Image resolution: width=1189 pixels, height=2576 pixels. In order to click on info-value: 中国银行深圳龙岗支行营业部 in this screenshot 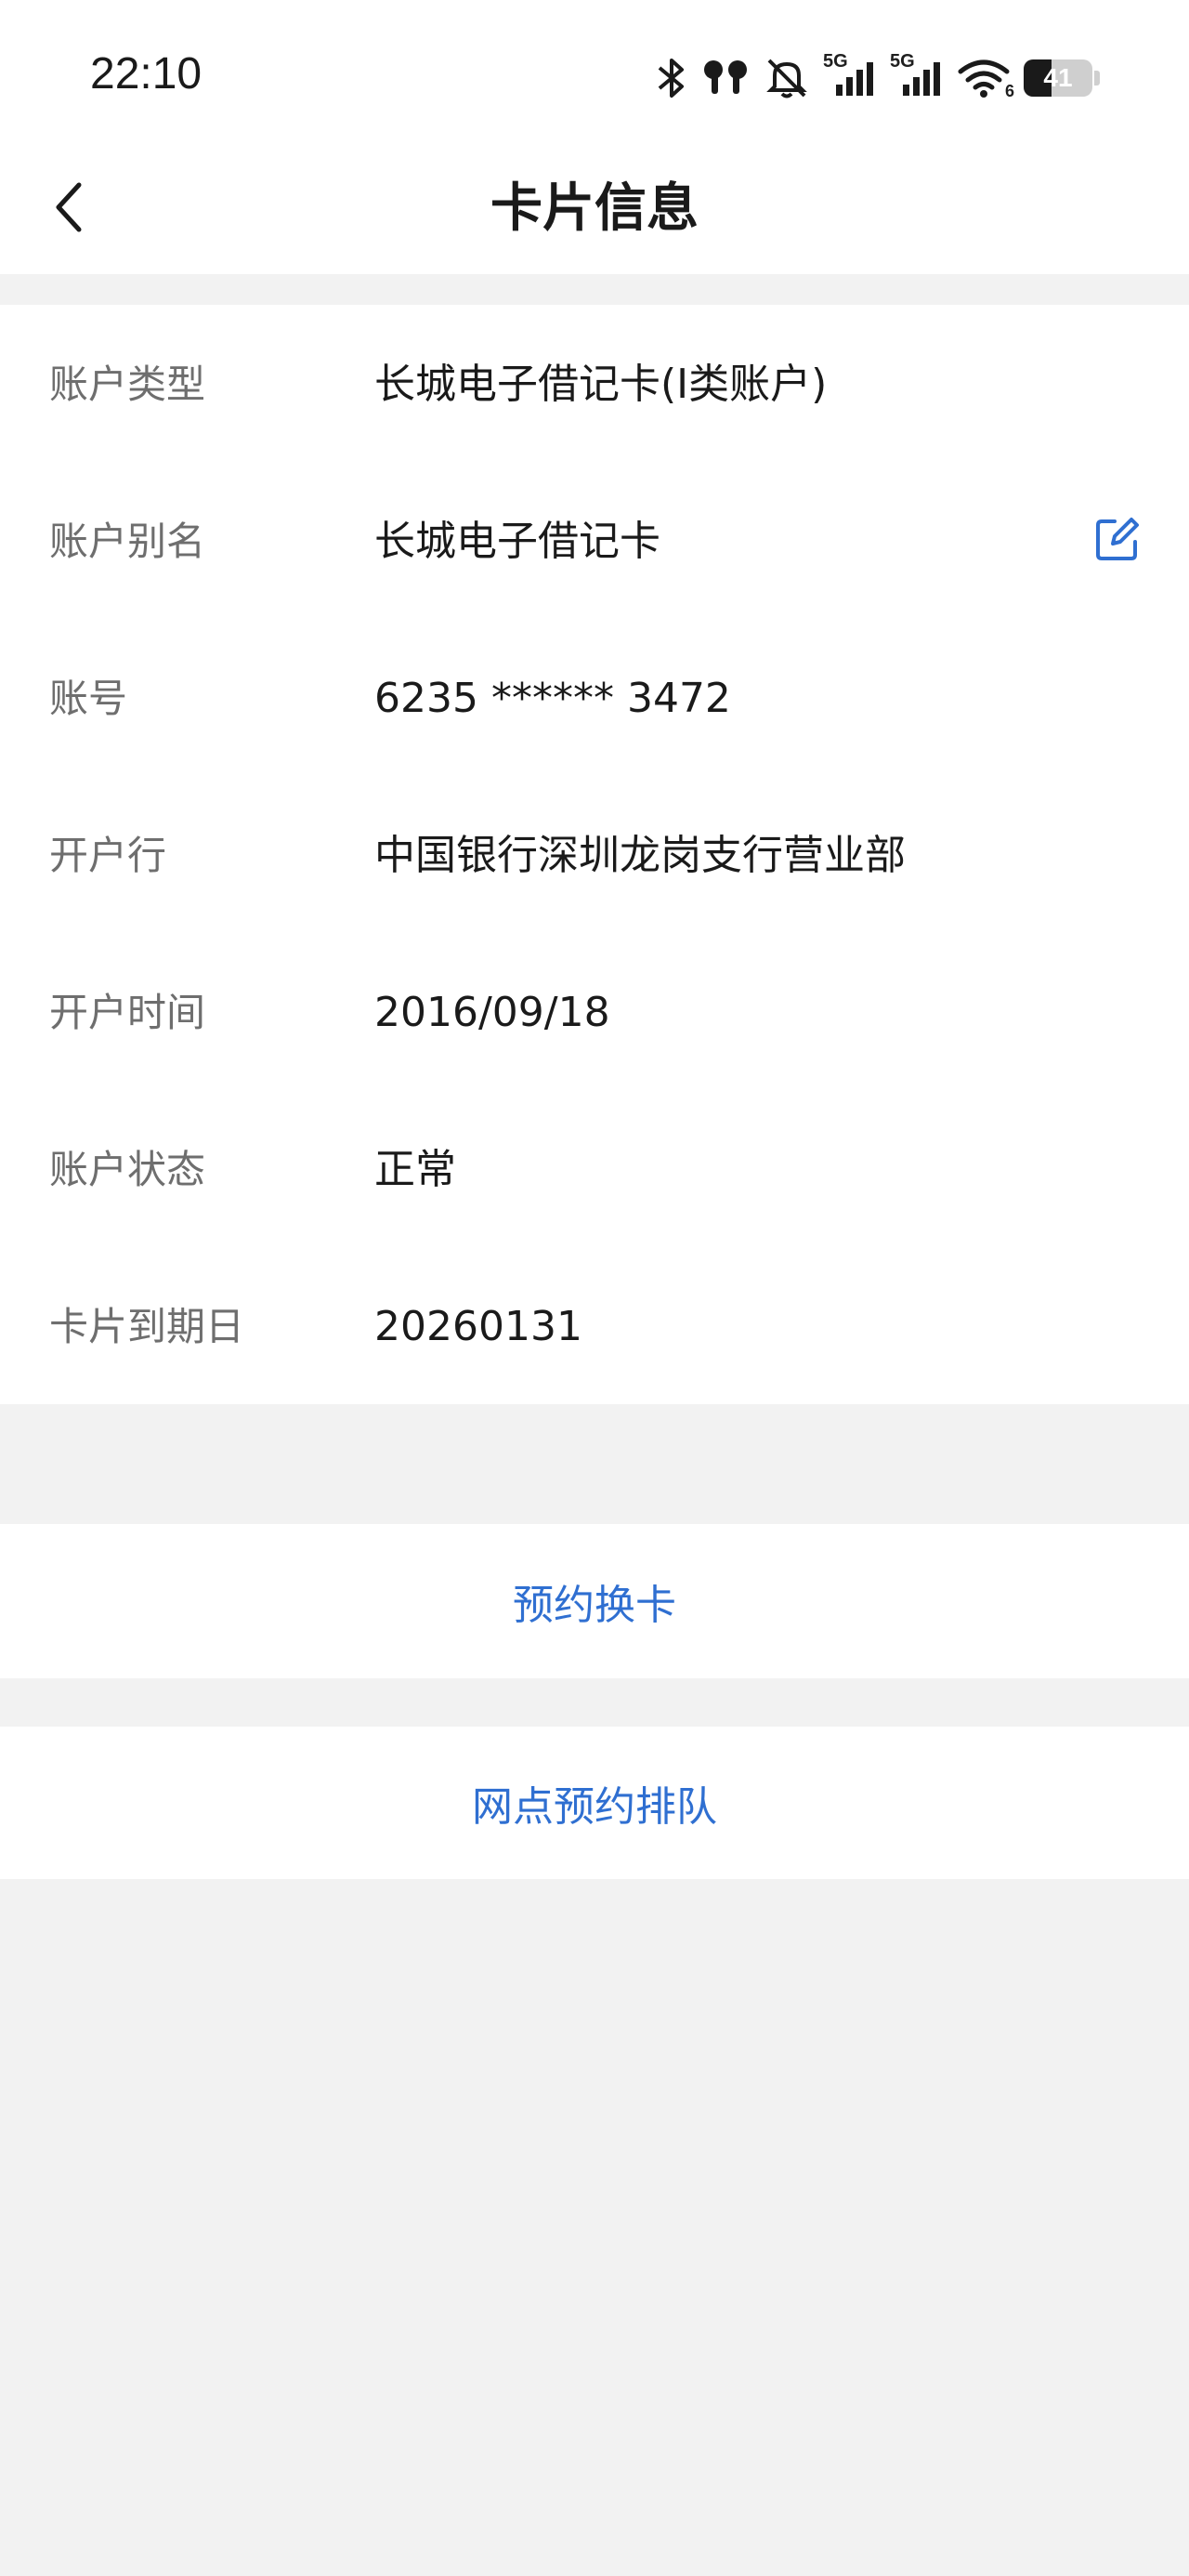, I will do `click(640, 855)`.